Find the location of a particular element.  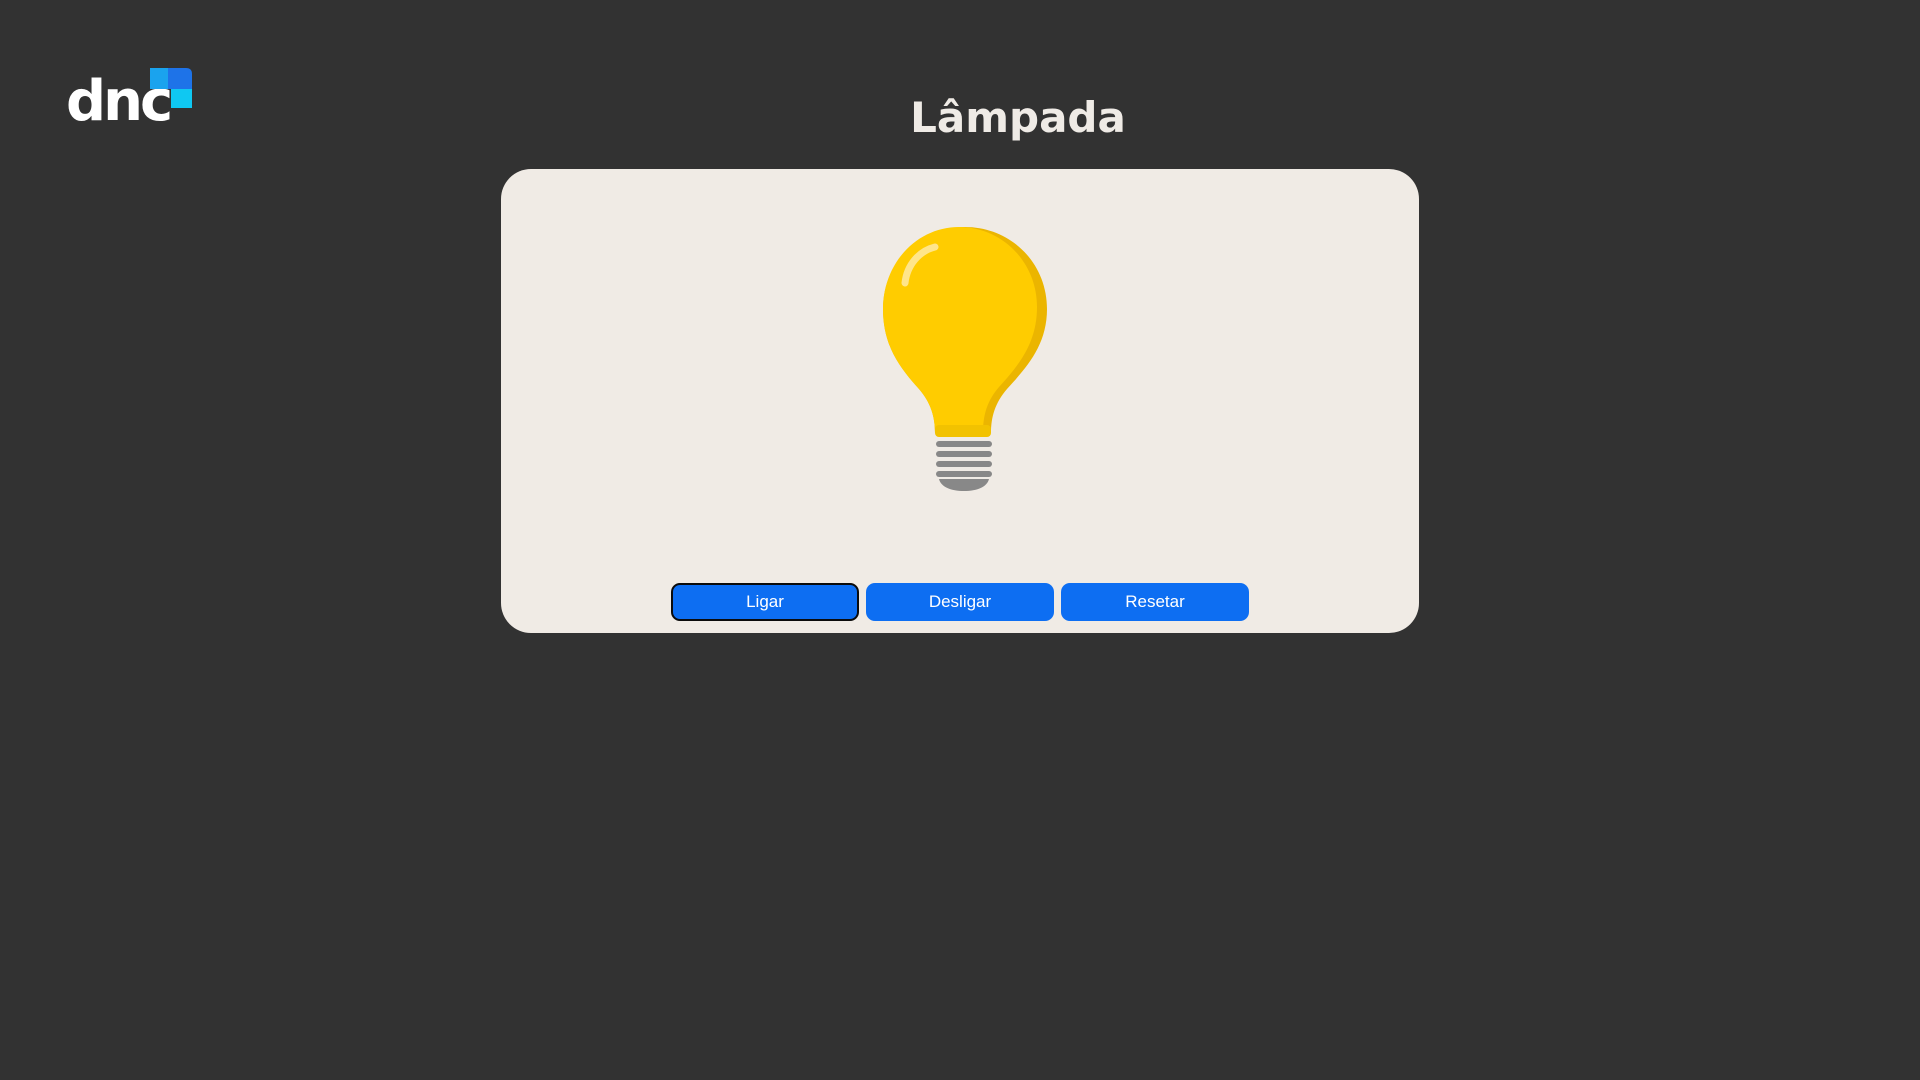

turn-on-button: Ligar is located at coordinates (765, 602).